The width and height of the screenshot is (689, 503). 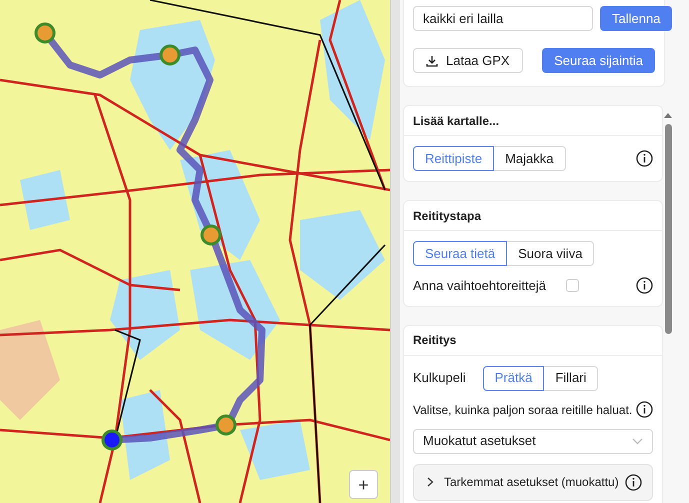 I want to click on zoom-in-button: +, so click(x=363, y=484).